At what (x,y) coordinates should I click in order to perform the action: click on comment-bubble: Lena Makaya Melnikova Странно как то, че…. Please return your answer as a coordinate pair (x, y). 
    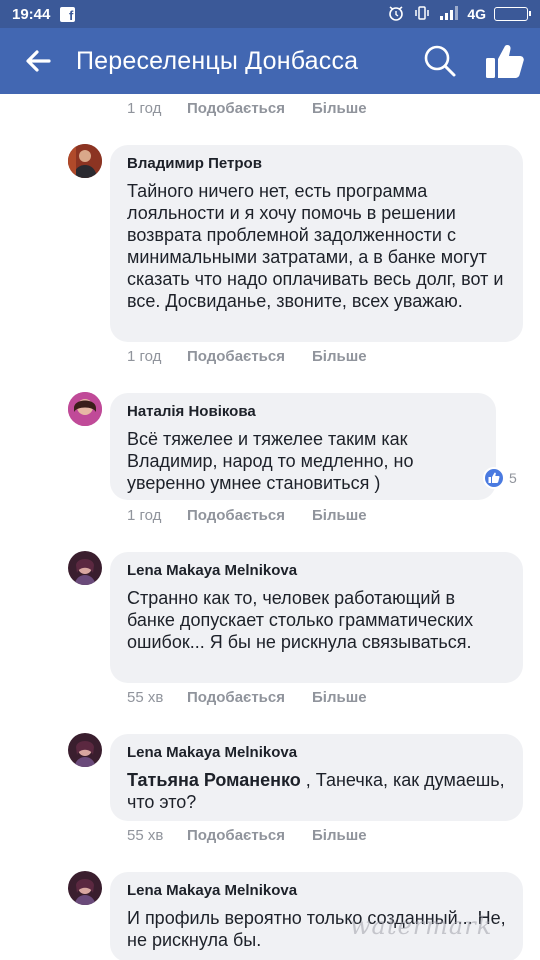
    Looking at the image, I should click on (316, 617).